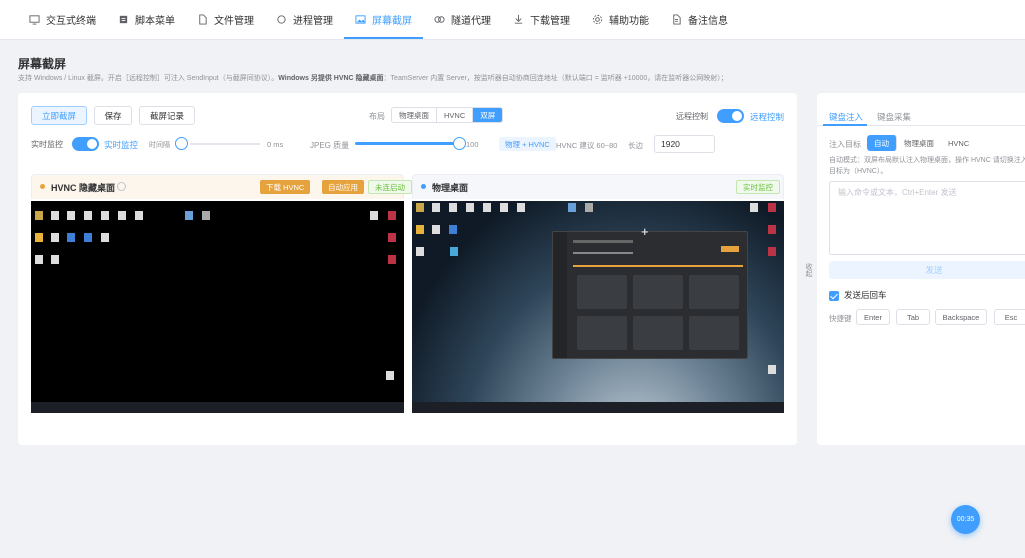  What do you see at coordinates (913, 317) in the screenshot?
I see `key-tab-button: Tab` at bounding box center [913, 317].